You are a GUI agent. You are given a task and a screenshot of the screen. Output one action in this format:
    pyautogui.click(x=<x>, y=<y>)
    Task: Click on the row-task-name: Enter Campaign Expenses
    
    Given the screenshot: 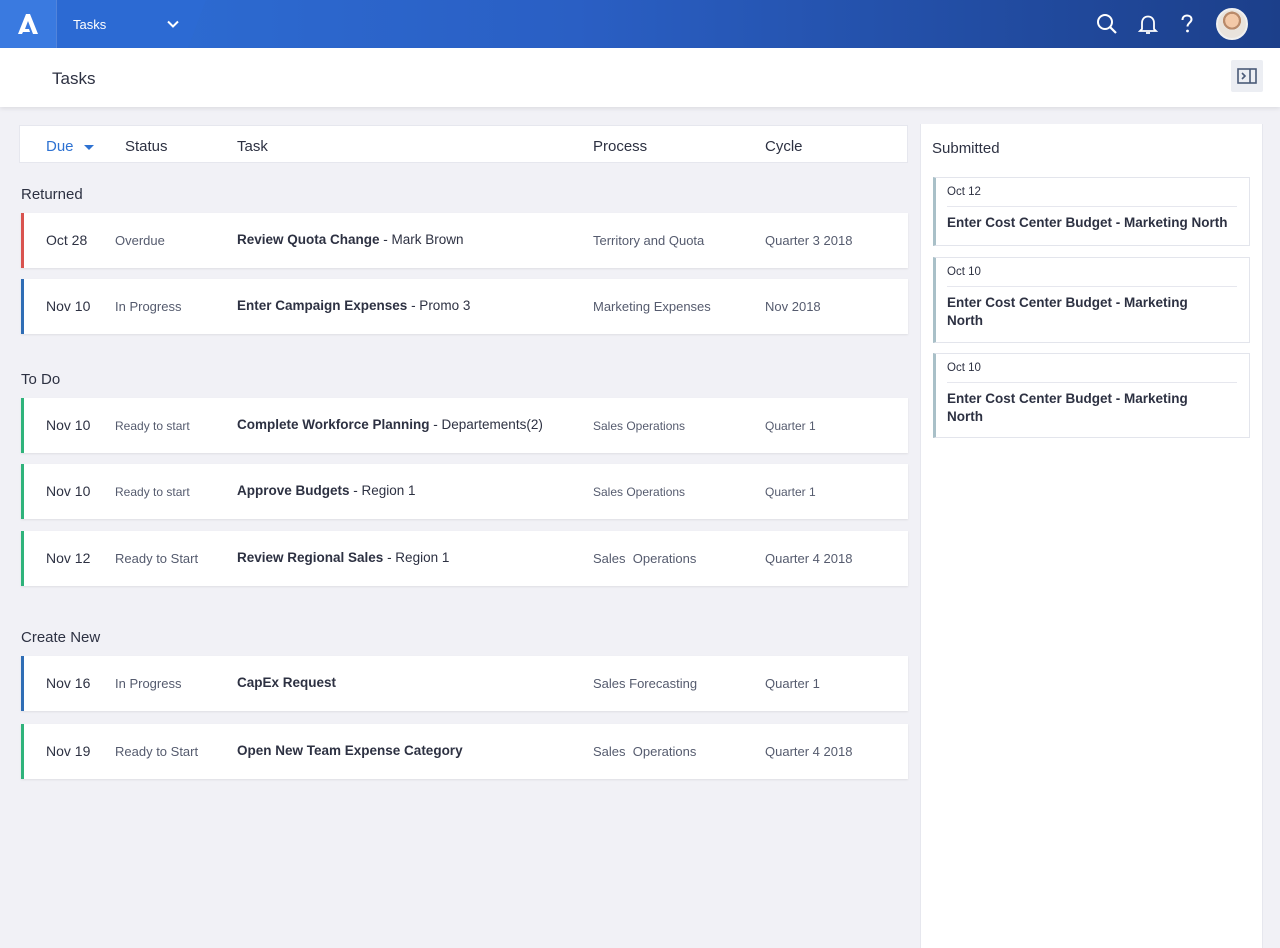 What is the action you would take?
    pyautogui.click(x=322, y=305)
    